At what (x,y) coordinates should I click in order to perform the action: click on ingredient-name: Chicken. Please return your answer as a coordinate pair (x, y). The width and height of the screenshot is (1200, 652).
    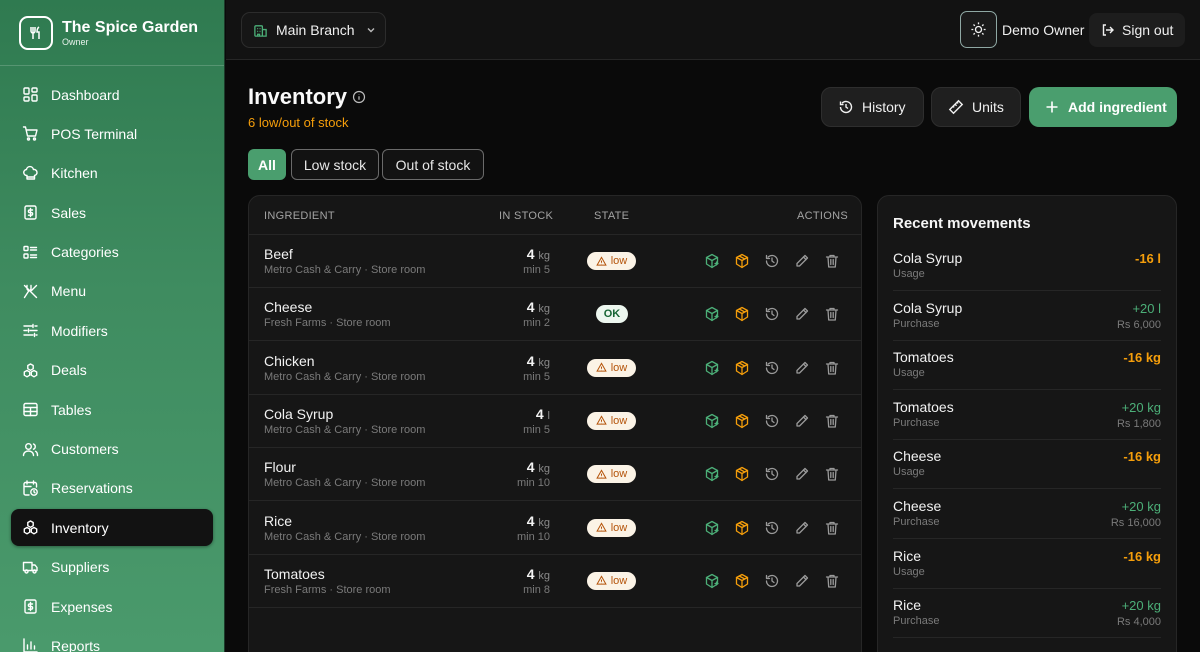
    Looking at the image, I should click on (289, 361).